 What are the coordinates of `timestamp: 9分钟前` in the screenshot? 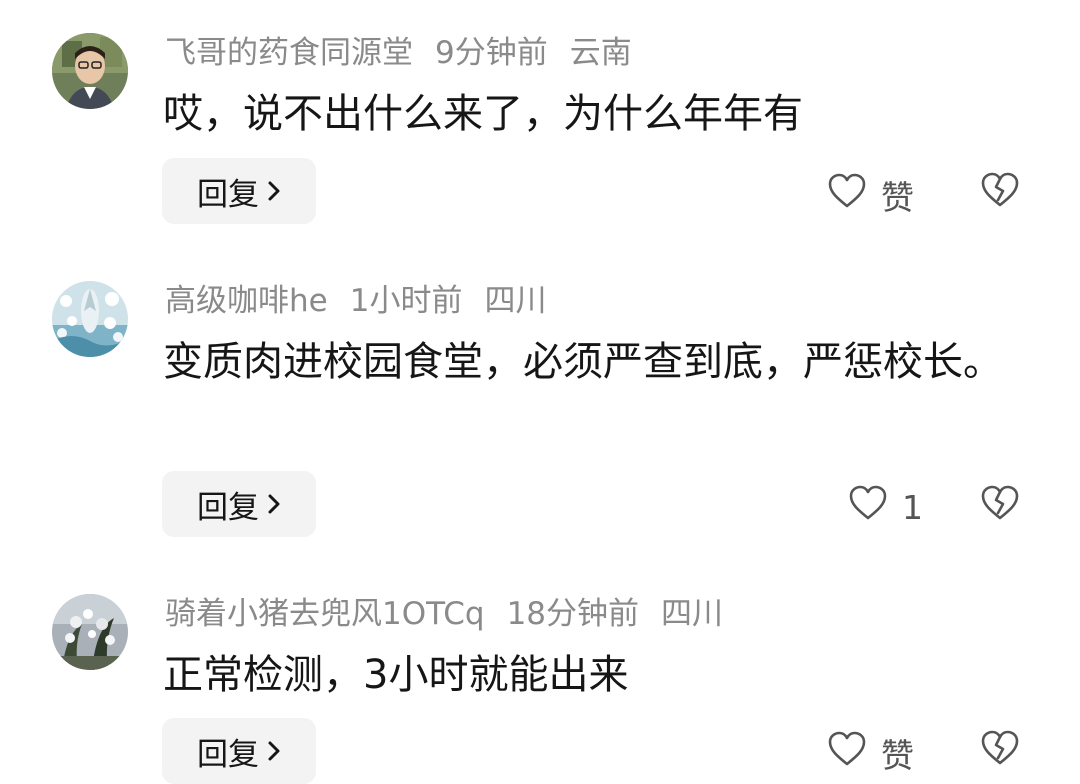 It's located at (491, 53).